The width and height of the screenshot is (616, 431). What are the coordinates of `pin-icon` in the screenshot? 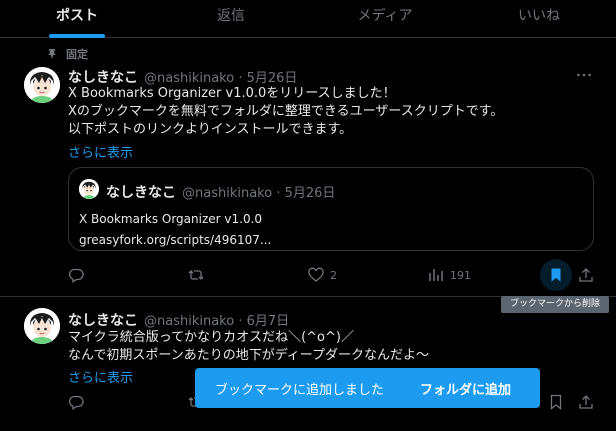 It's located at (52, 54).